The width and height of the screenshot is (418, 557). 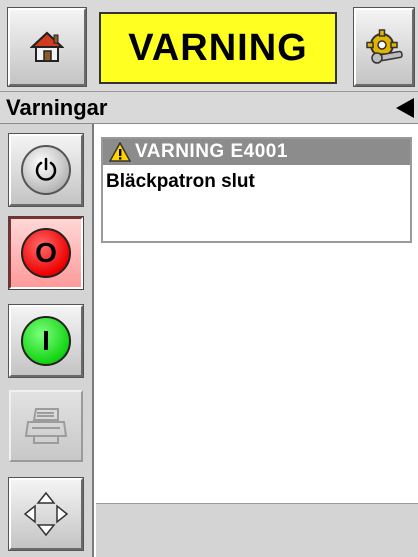 I want to click on warning-banner: VARNING, so click(x=218, y=48).